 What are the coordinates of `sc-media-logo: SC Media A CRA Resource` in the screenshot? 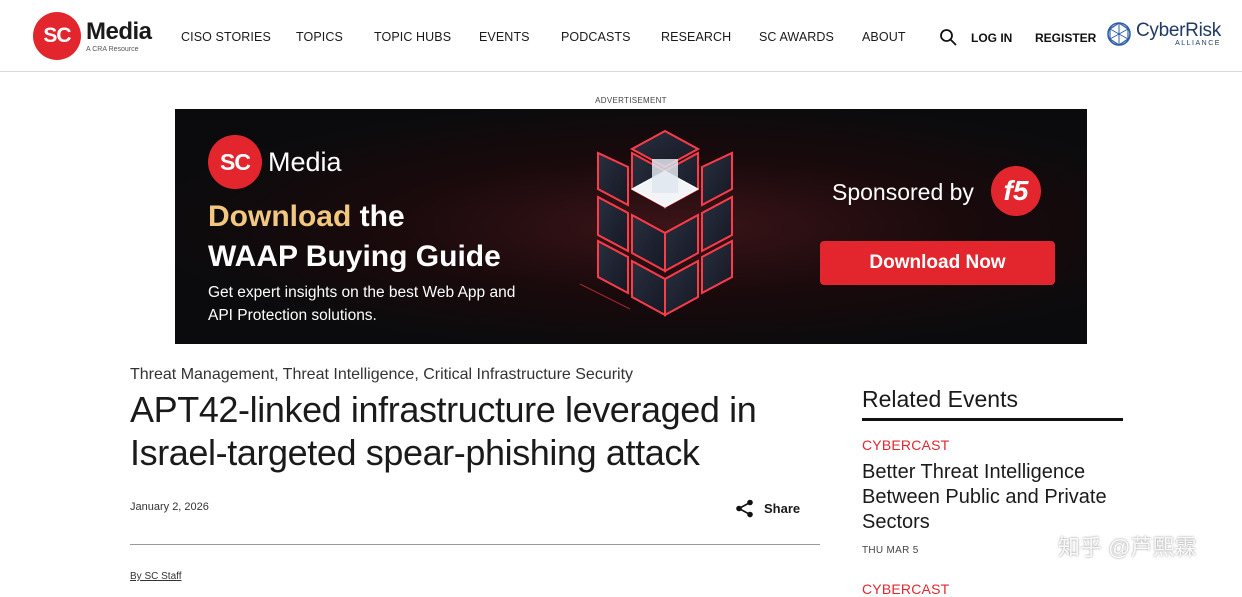 It's located at (92, 36).